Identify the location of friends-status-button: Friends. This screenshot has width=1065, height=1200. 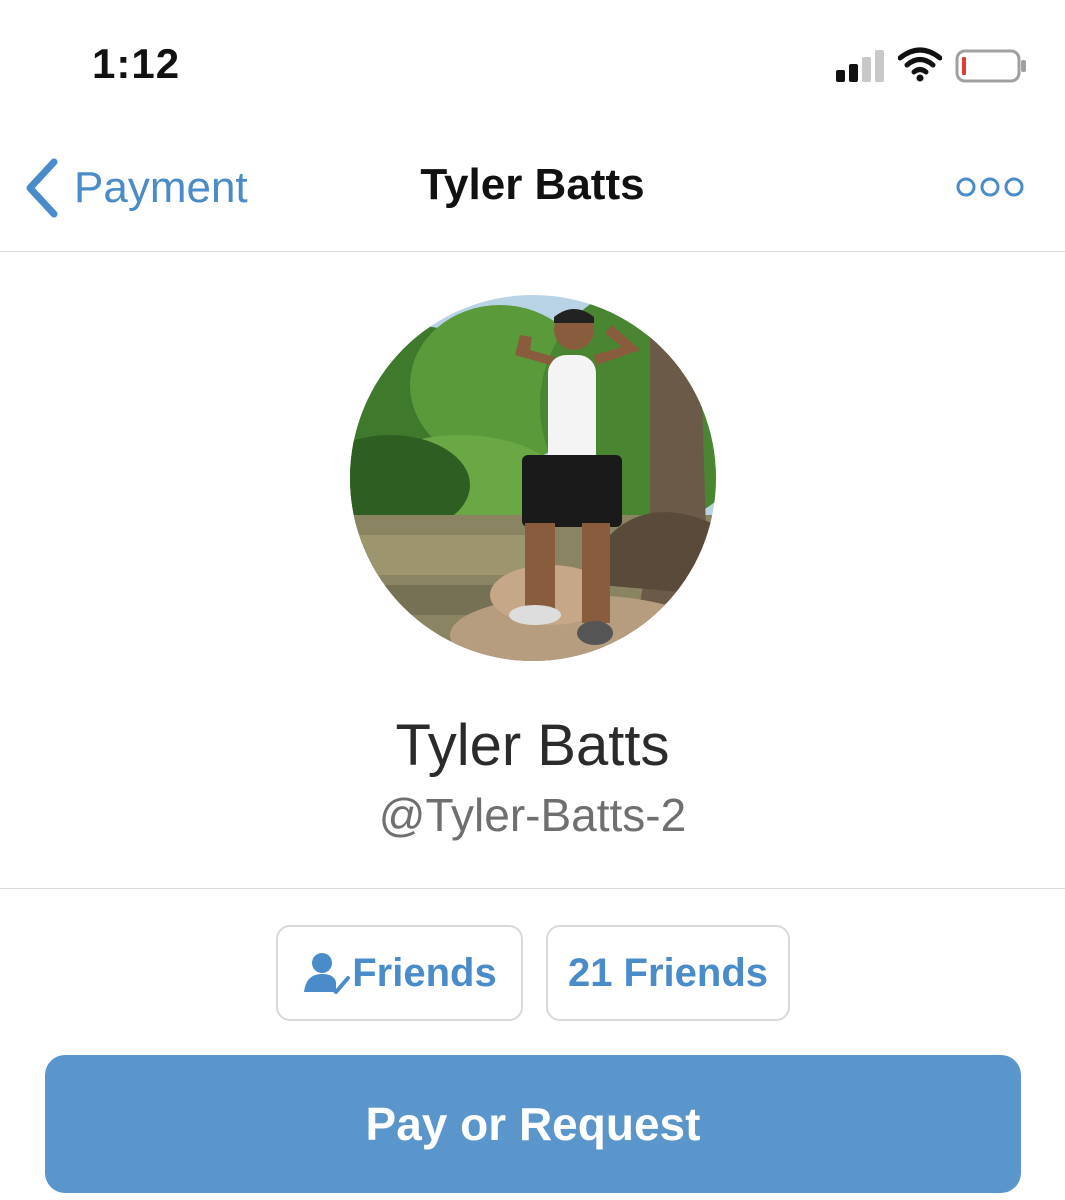
(399, 973).